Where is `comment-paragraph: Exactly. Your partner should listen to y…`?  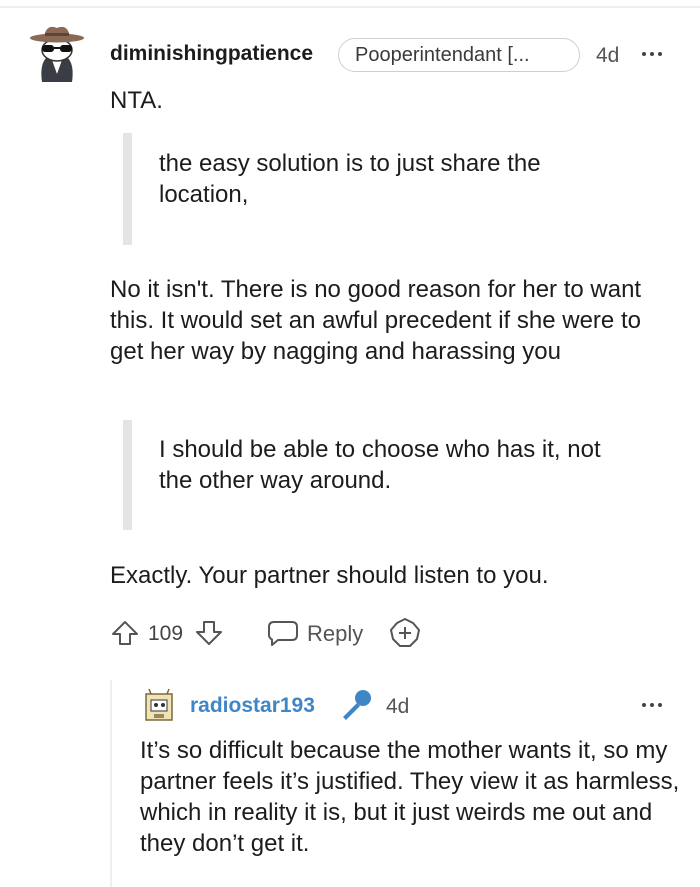
comment-paragraph: Exactly. Your partner should listen to y… is located at coordinates (329, 575).